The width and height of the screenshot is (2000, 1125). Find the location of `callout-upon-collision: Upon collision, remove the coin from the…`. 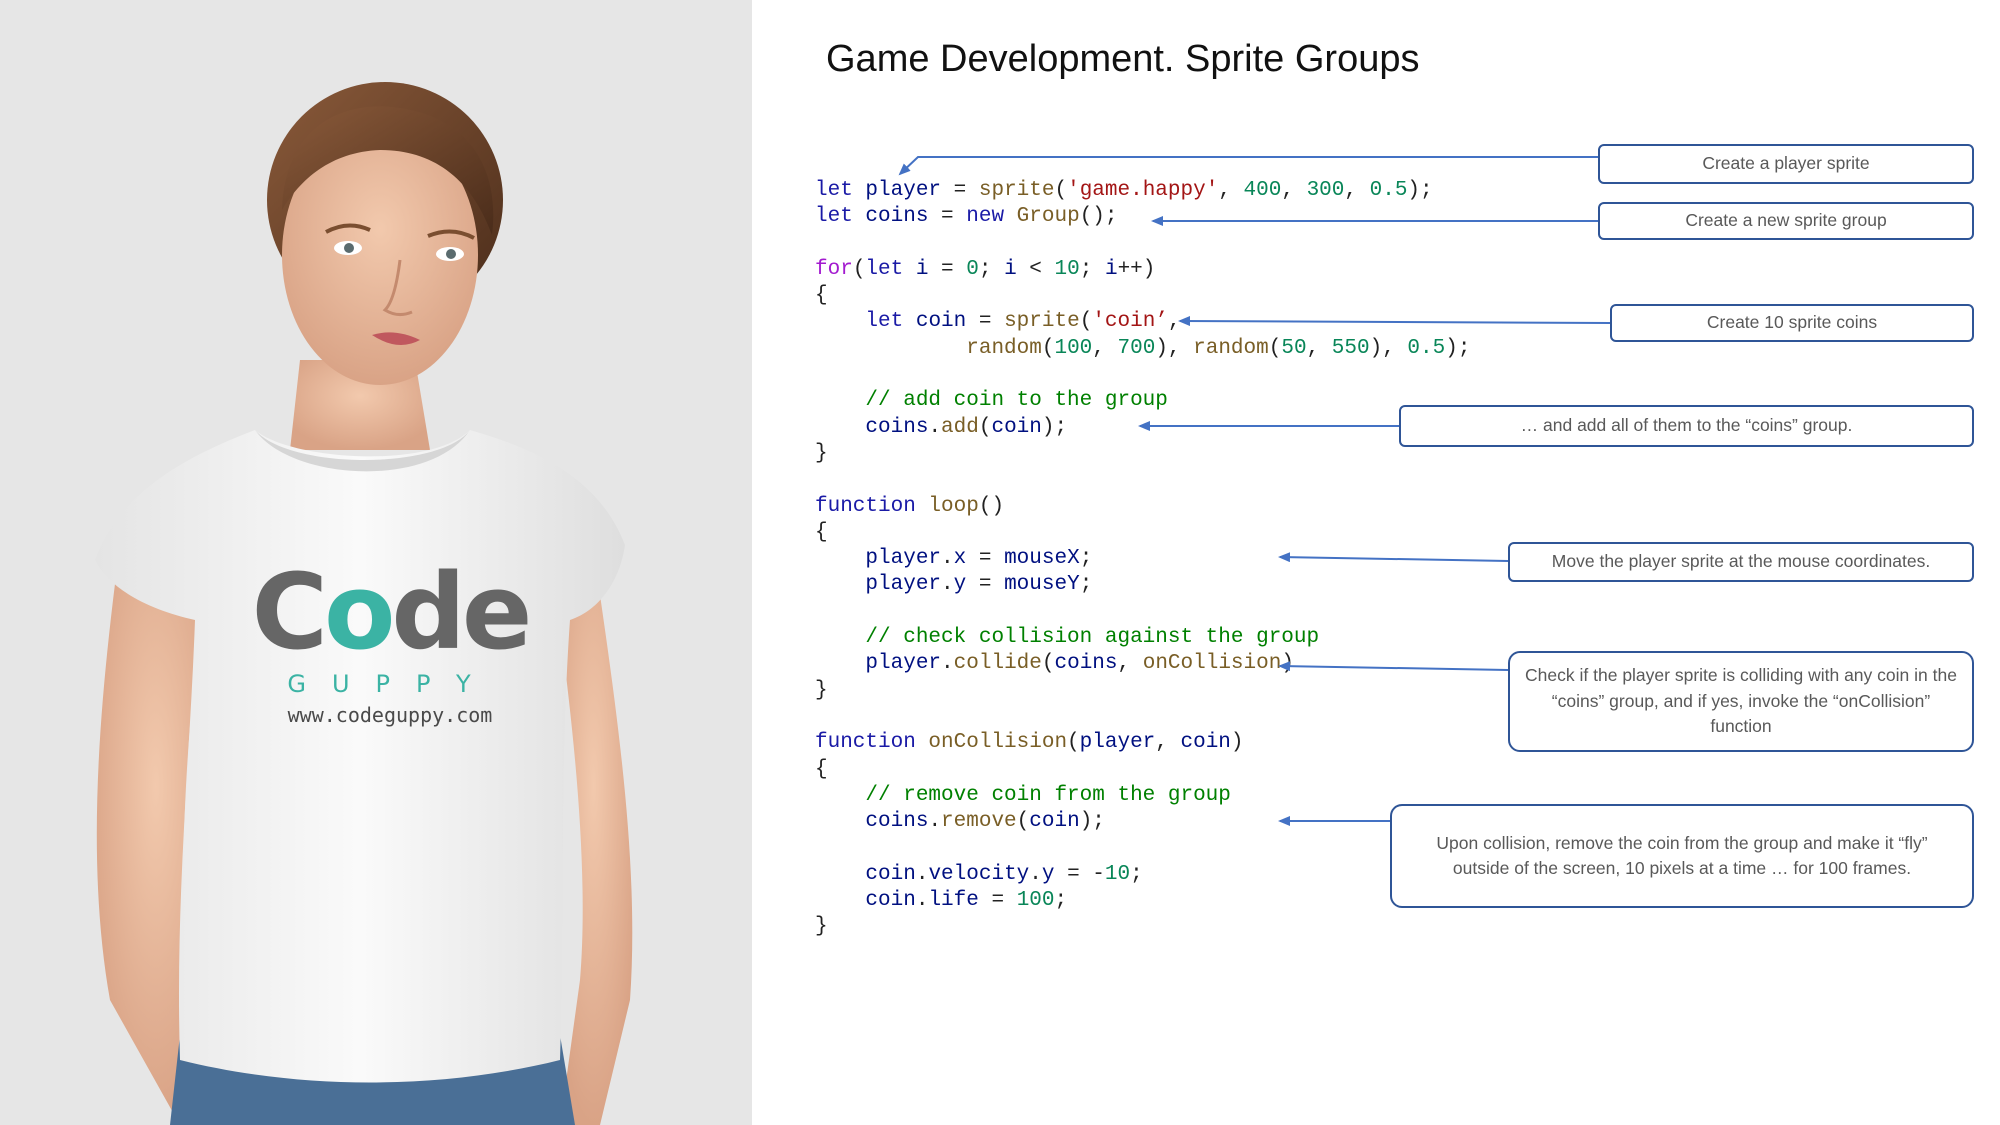

callout-upon-collision: Upon collision, remove the coin from the… is located at coordinates (1682, 856).